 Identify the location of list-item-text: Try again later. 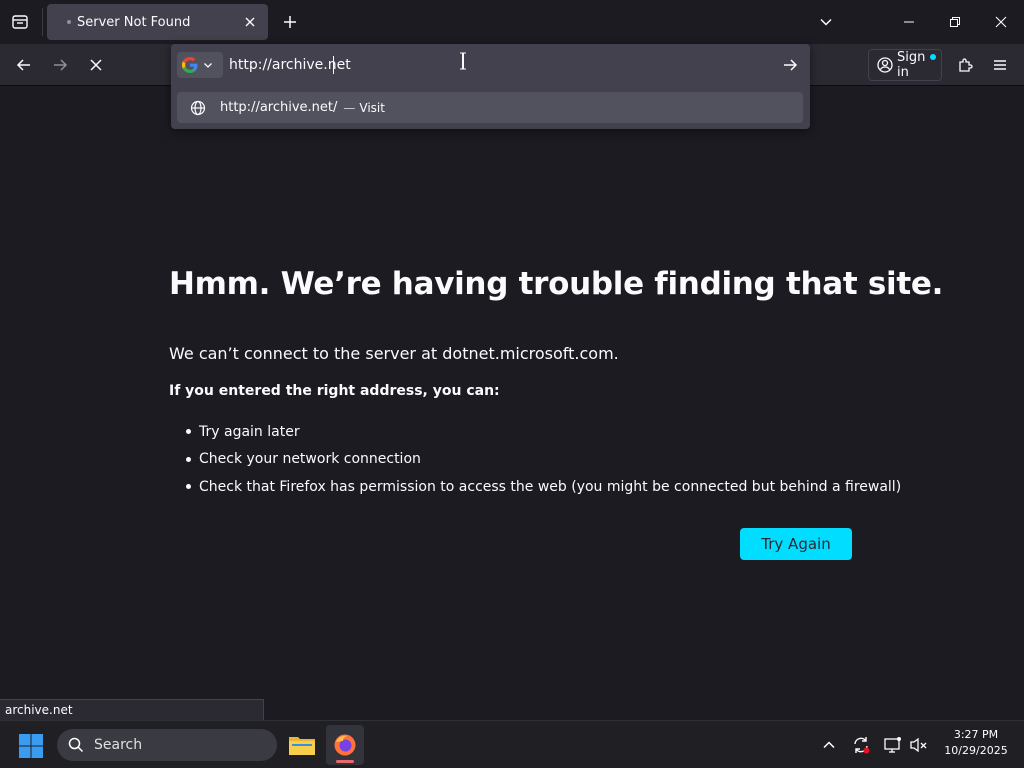
(249, 431).